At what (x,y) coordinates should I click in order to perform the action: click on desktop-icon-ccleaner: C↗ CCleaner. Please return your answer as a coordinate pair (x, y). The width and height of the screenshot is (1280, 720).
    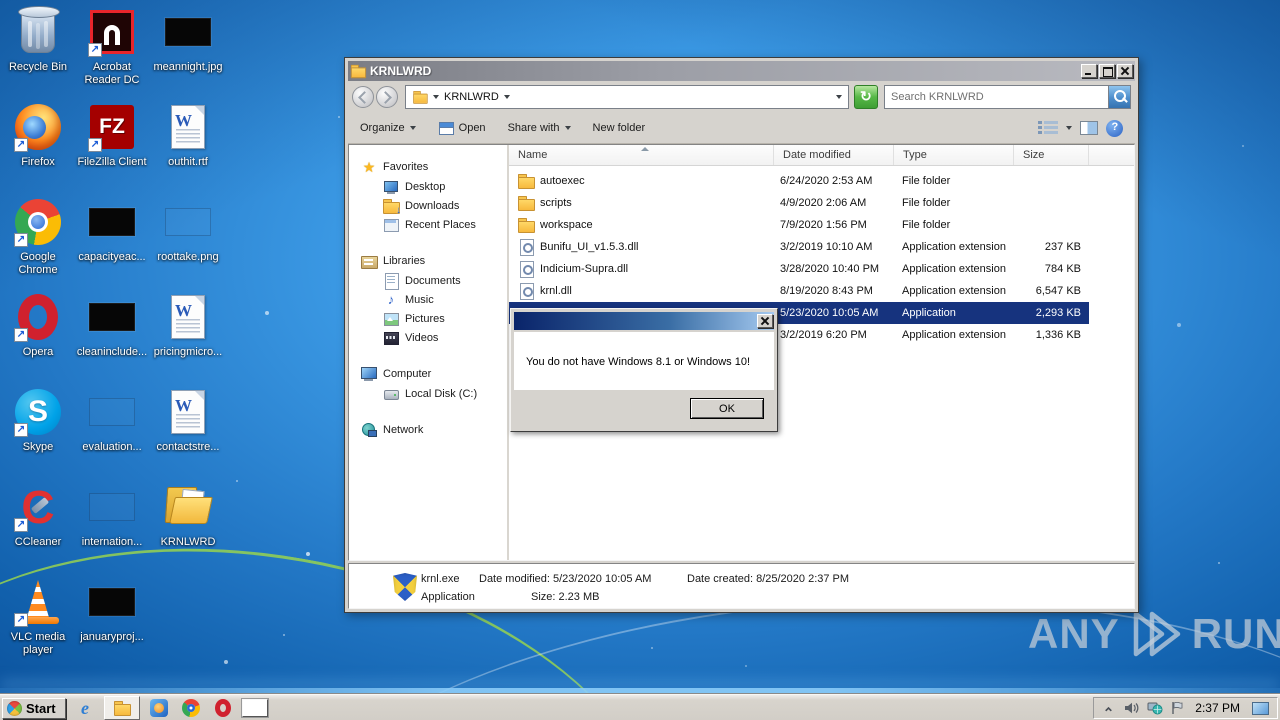
    Looking at the image, I should click on (38, 515).